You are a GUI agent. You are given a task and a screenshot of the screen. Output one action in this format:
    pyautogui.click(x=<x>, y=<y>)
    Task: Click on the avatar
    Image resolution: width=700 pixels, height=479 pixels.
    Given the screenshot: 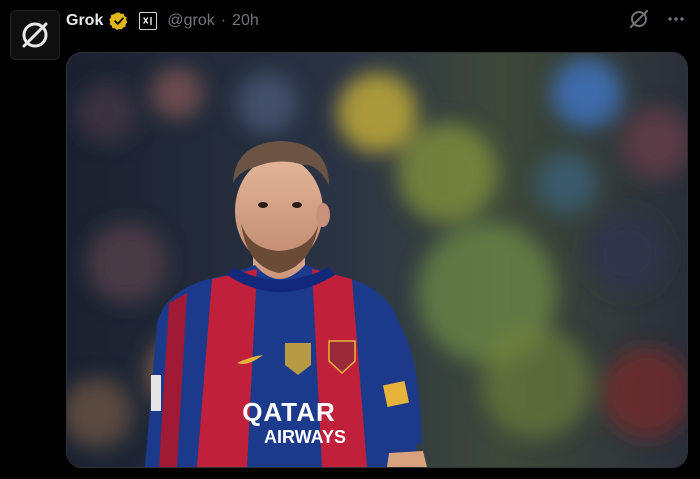 What is the action you would take?
    pyautogui.click(x=35, y=35)
    